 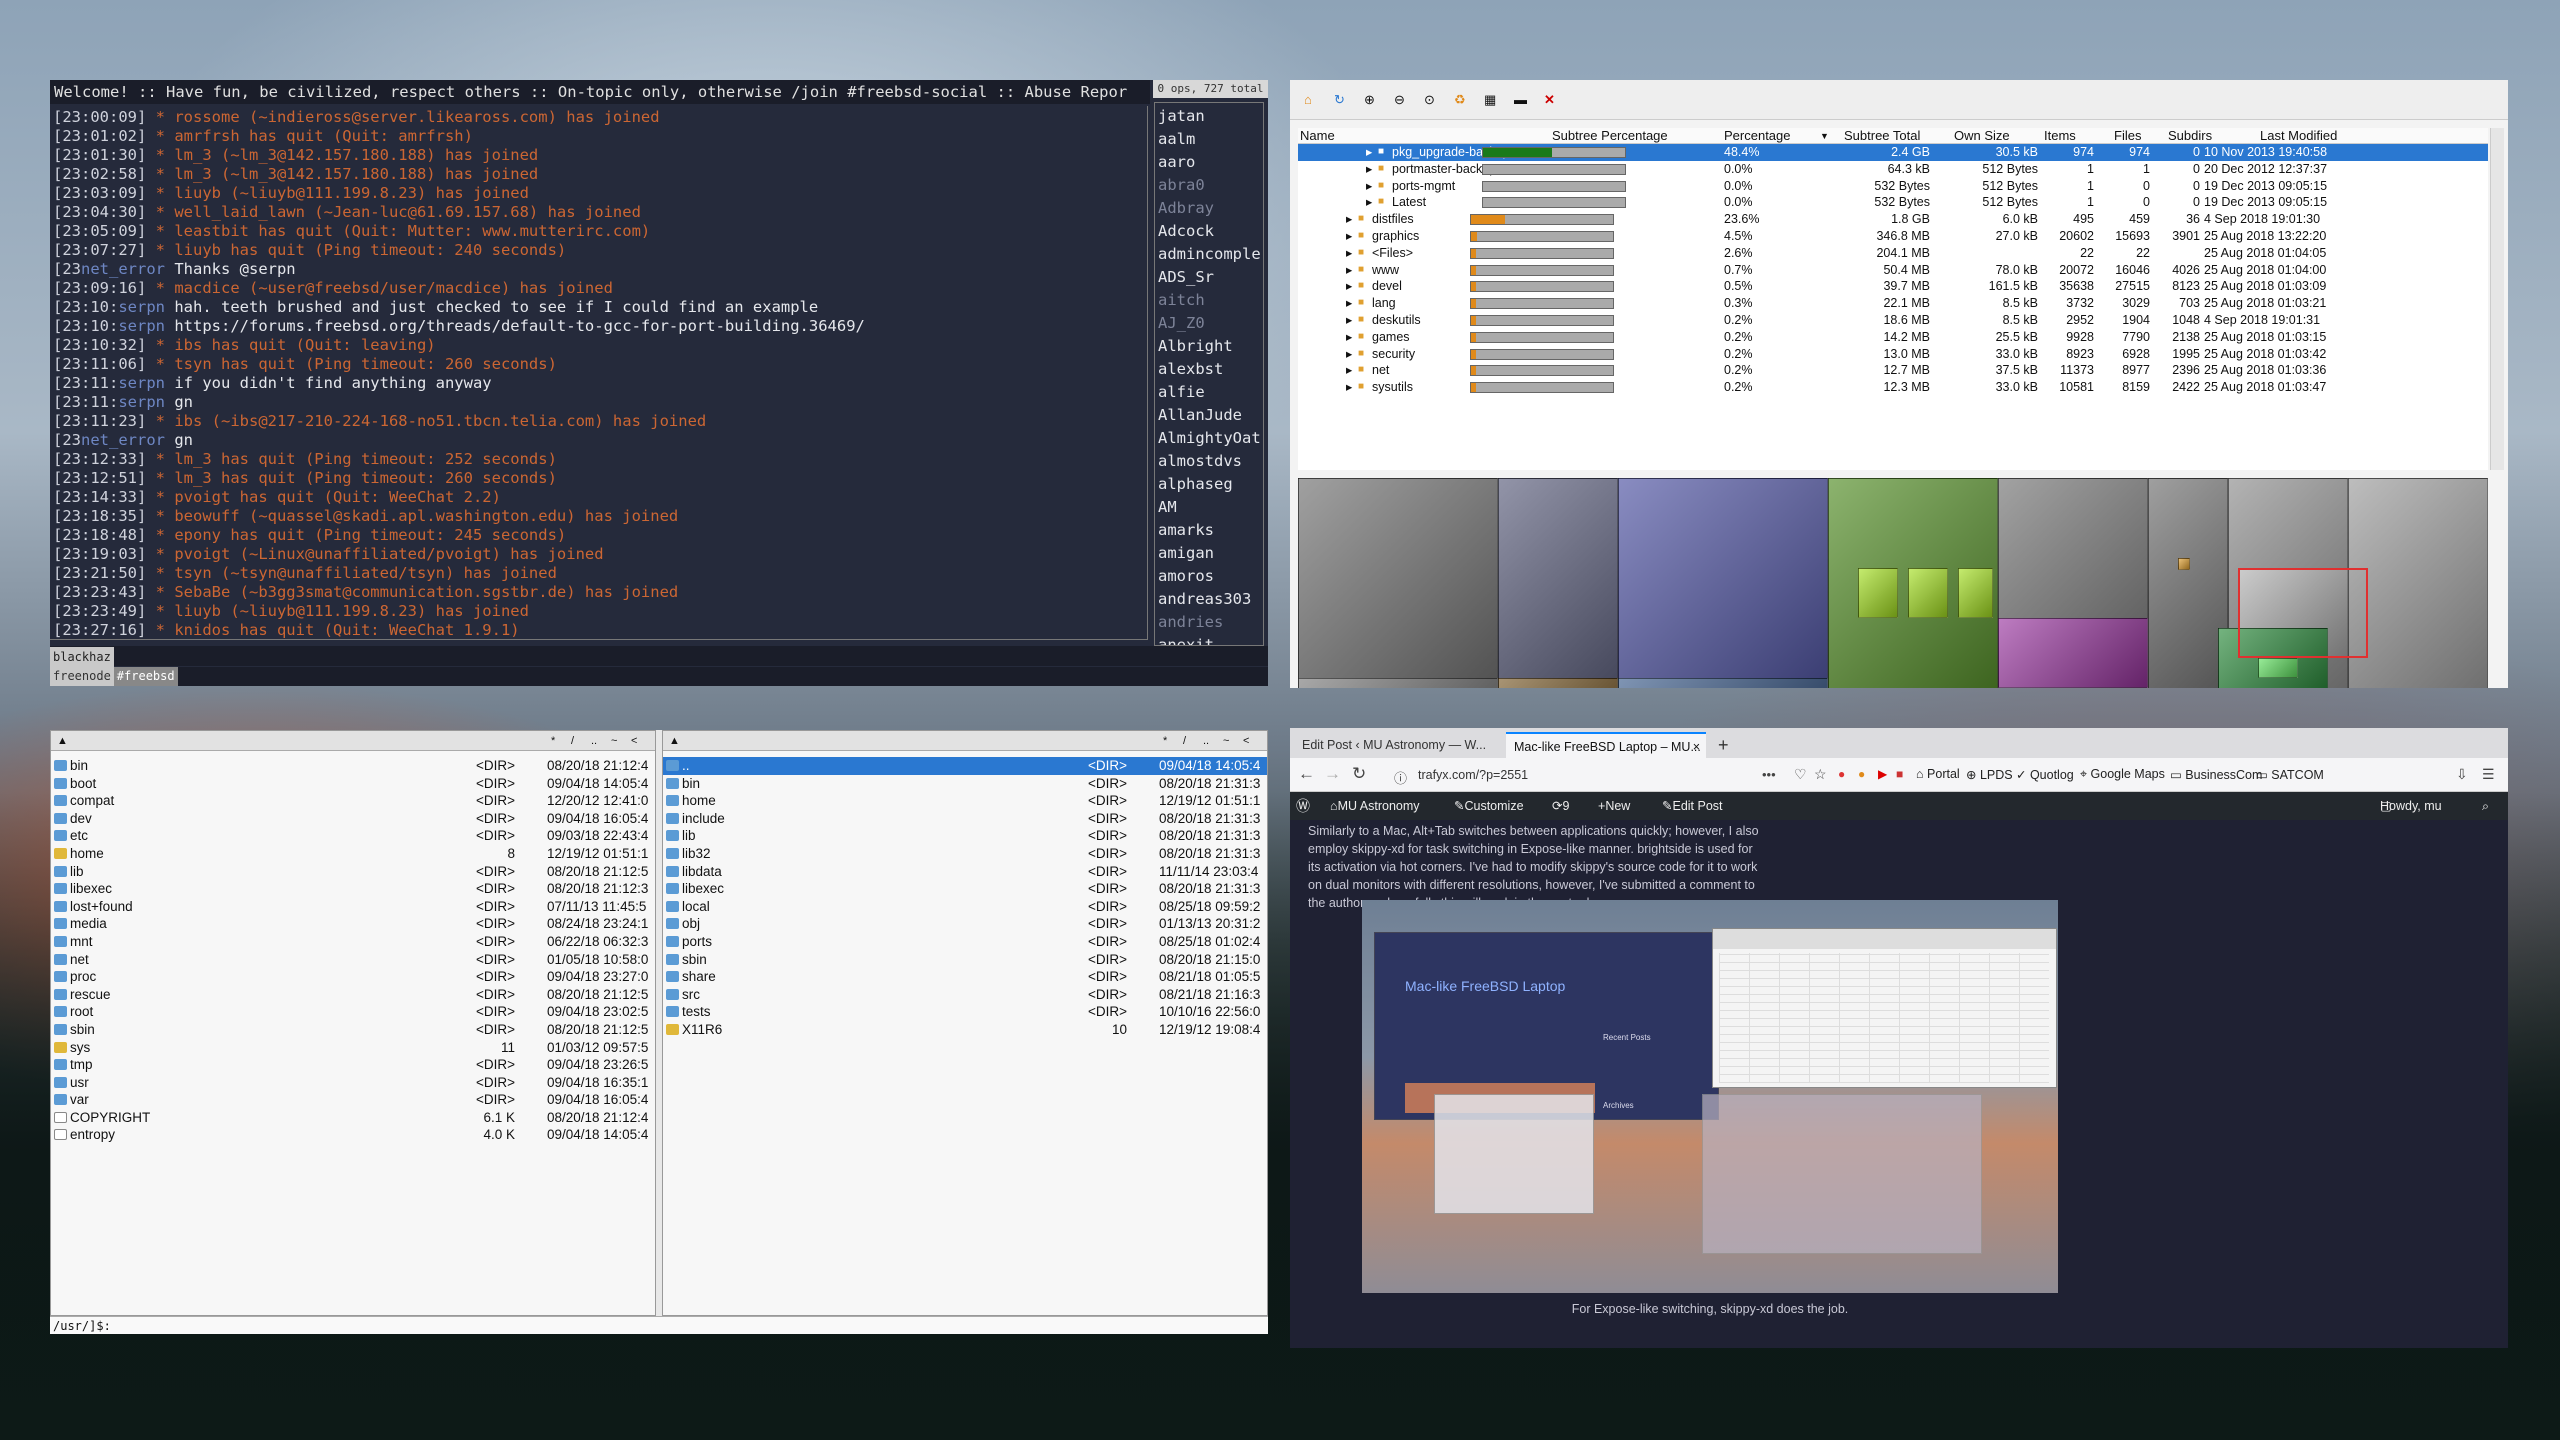 I want to click on nick-item: aitch, so click(x=1209, y=300).